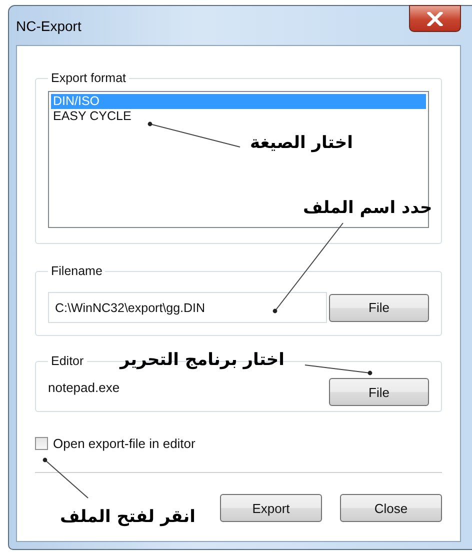 The image size is (472, 554). What do you see at coordinates (67, 361) in the screenshot?
I see `group-label: Editor` at bounding box center [67, 361].